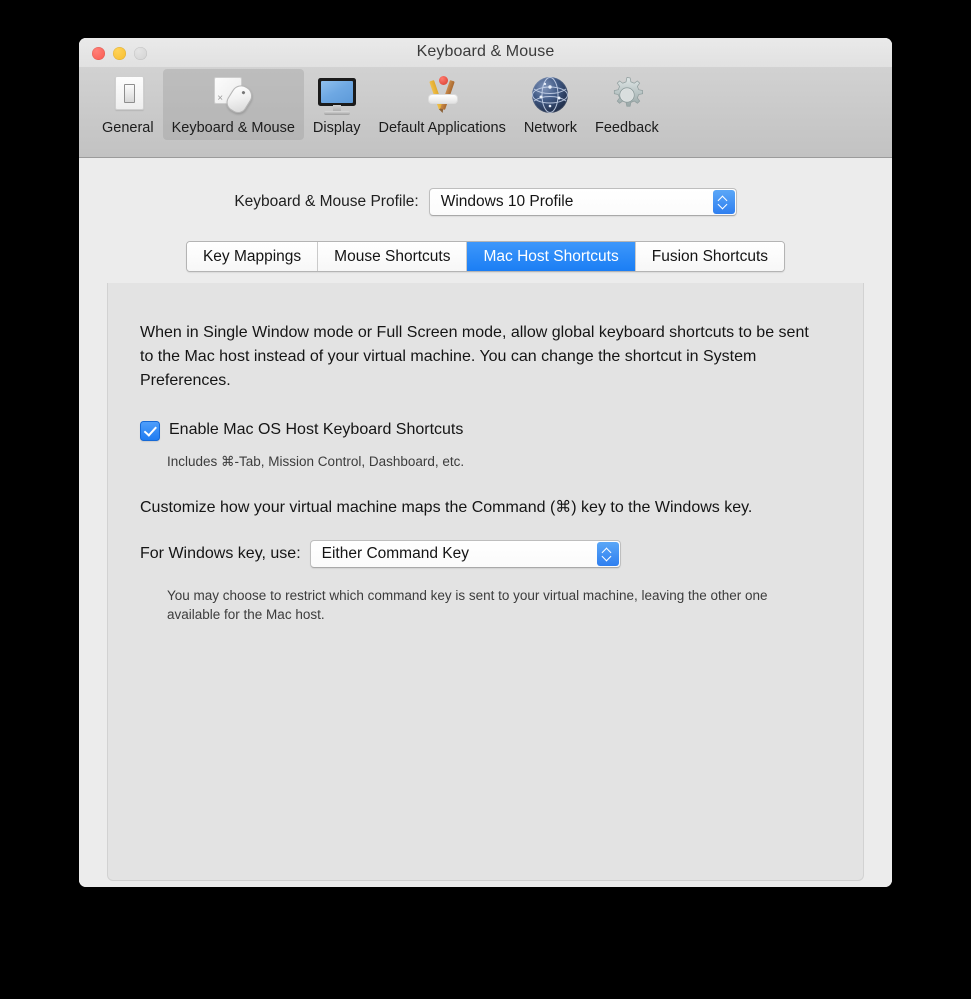  Describe the element at coordinates (252, 256) in the screenshot. I see `tab-key-mappings: Key Mappings` at that location.